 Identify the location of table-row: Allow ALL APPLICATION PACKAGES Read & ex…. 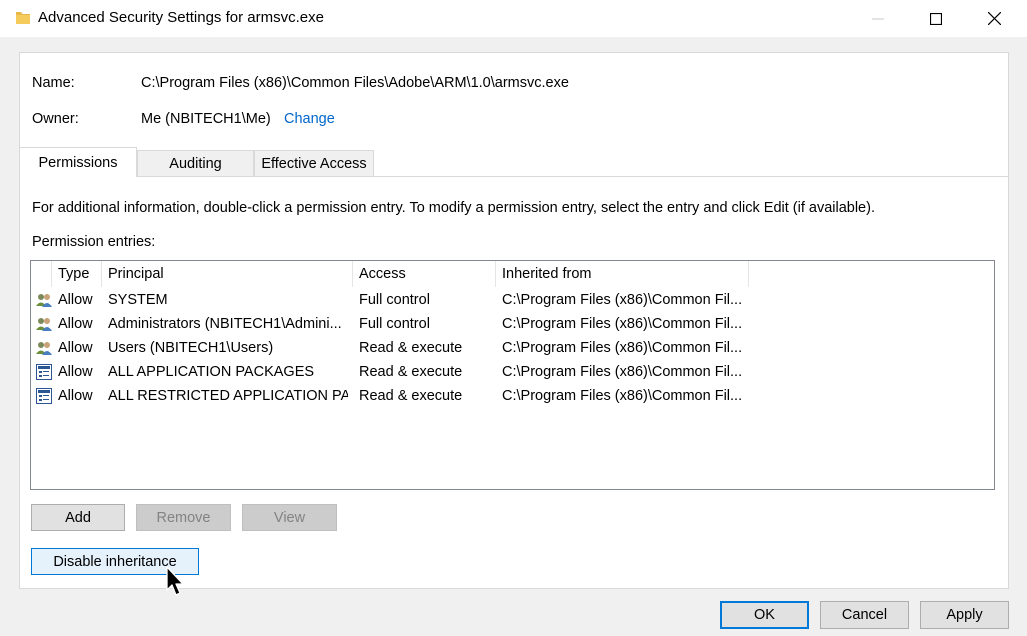
(512, 372).